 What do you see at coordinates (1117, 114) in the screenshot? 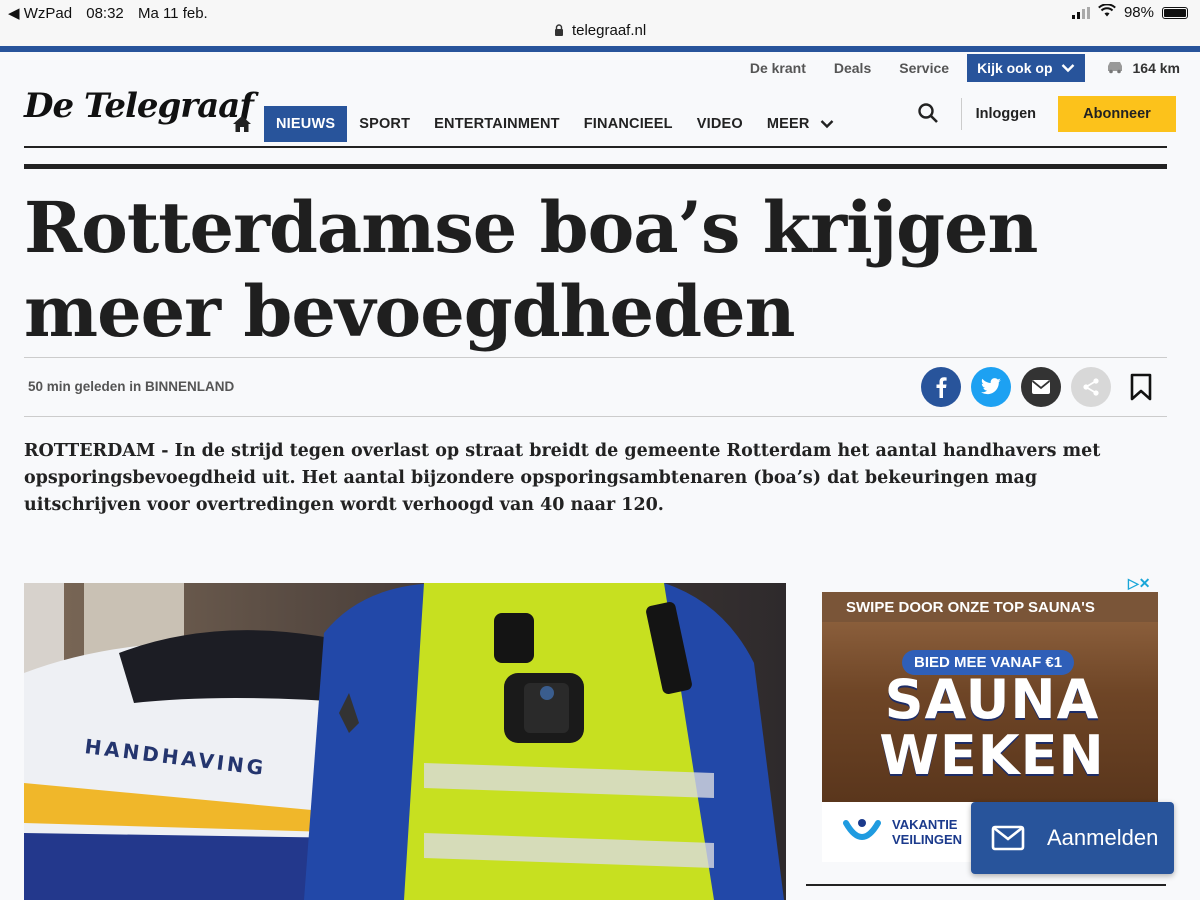
I see `subscribe-button: Abonneer` at bounding box center [1117, 114].